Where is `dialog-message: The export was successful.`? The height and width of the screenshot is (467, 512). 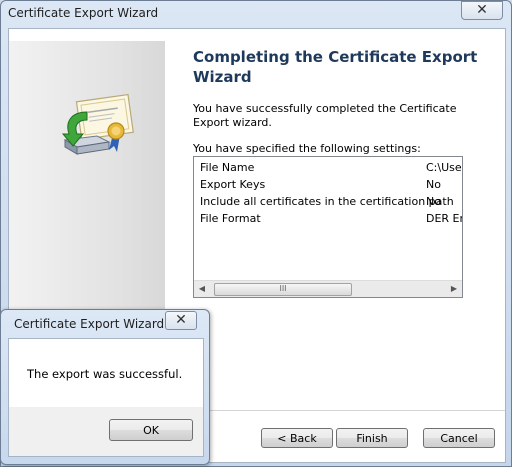
dialog-message: The export was successful. is located at coordinates (105, 374).